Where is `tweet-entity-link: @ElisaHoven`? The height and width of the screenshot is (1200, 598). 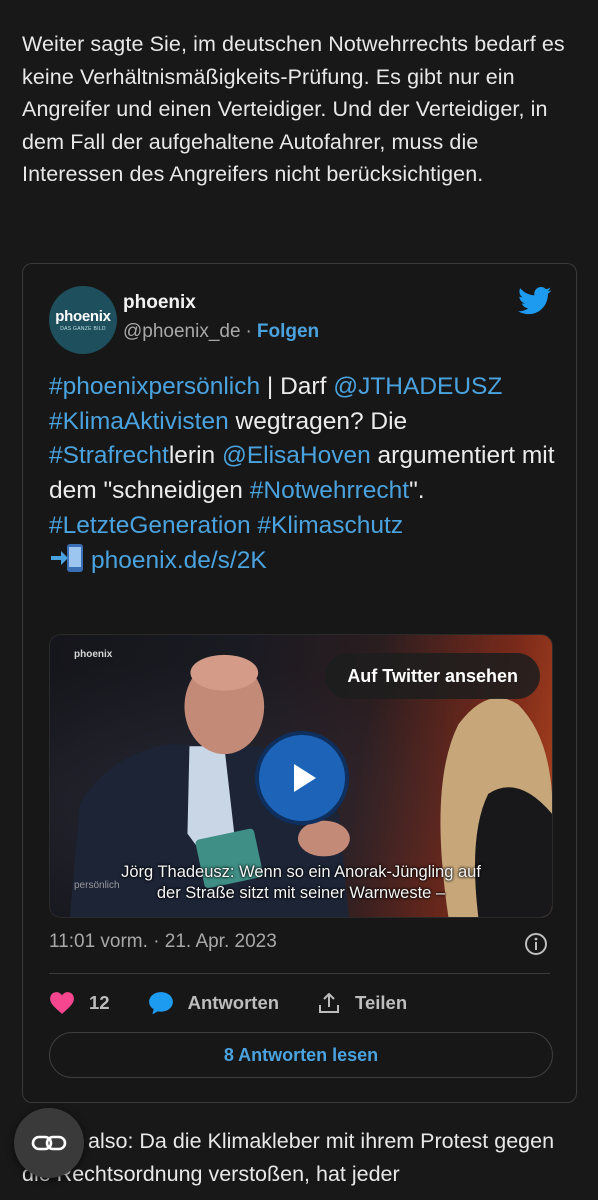
tweet-entity-link: @ElisaHoven is located at coordinates (296, 455).